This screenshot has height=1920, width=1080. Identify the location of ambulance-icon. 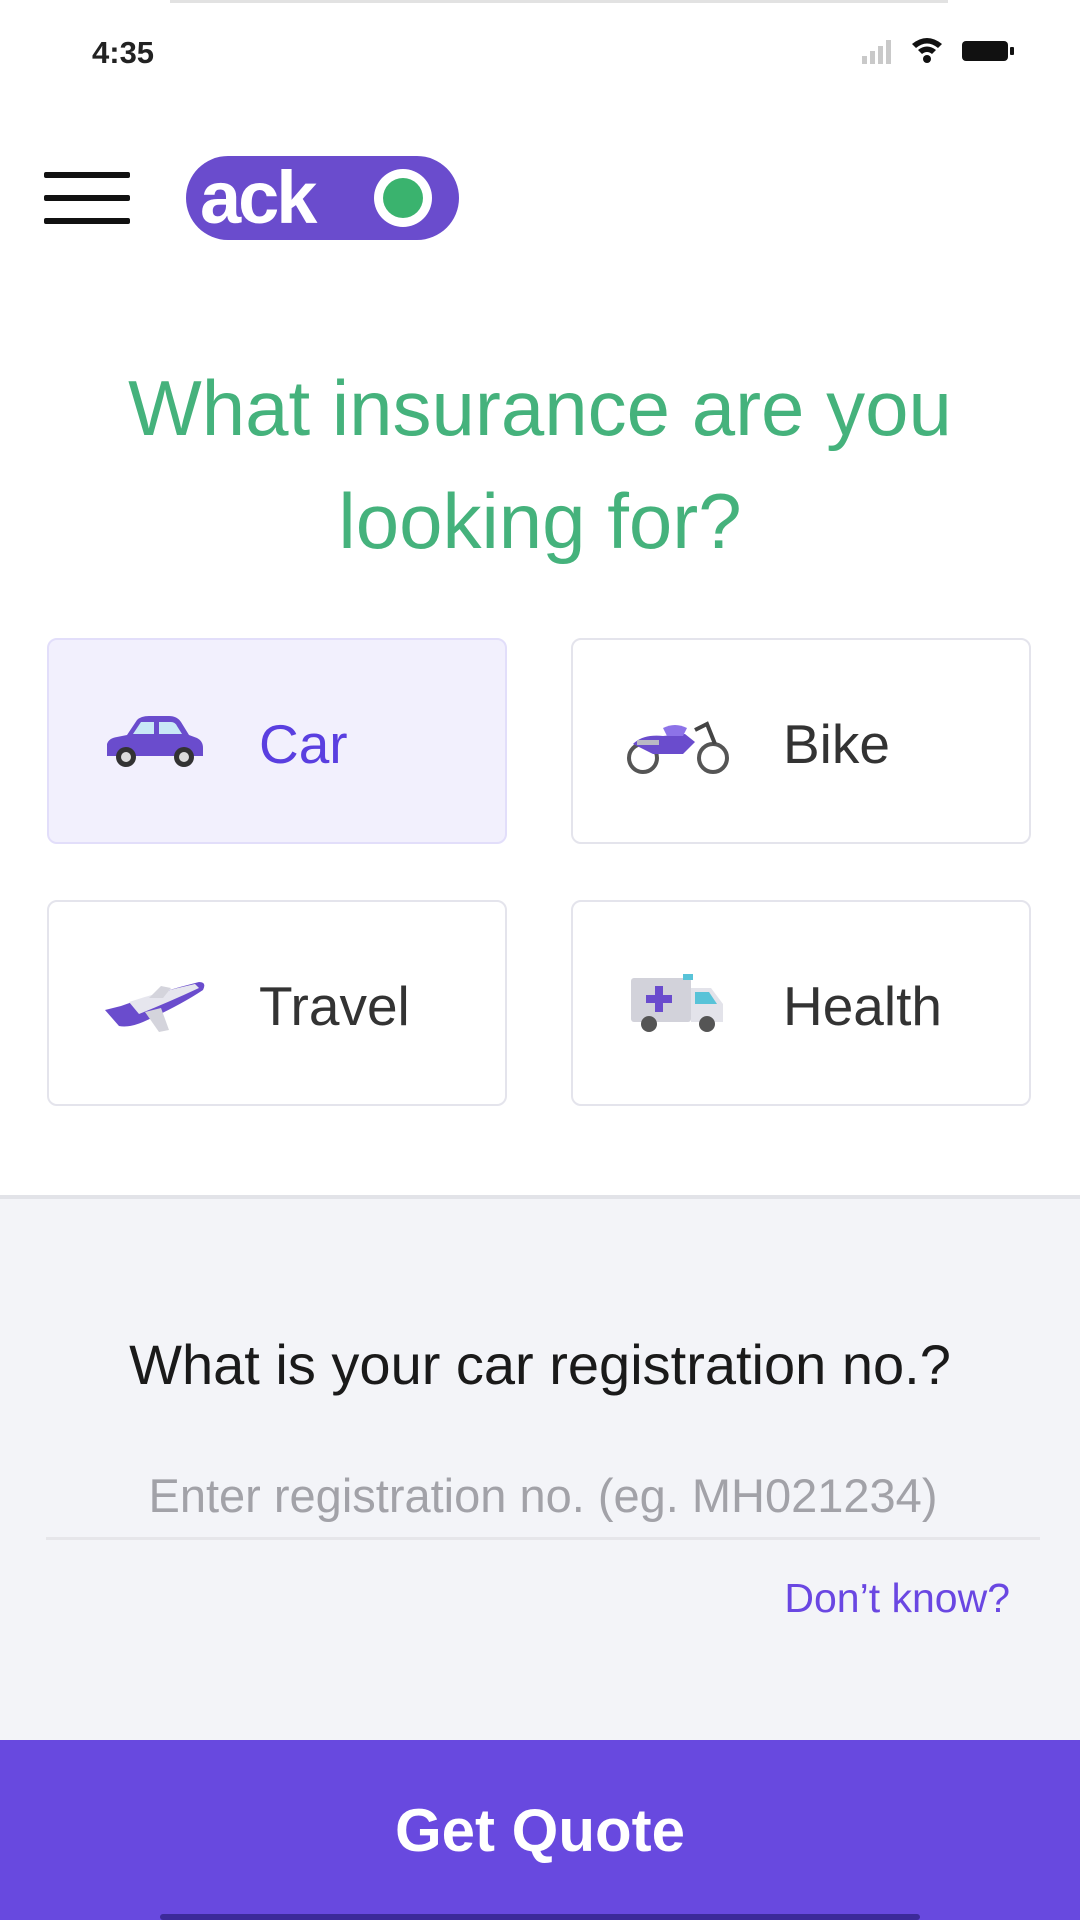
(677, 1003).